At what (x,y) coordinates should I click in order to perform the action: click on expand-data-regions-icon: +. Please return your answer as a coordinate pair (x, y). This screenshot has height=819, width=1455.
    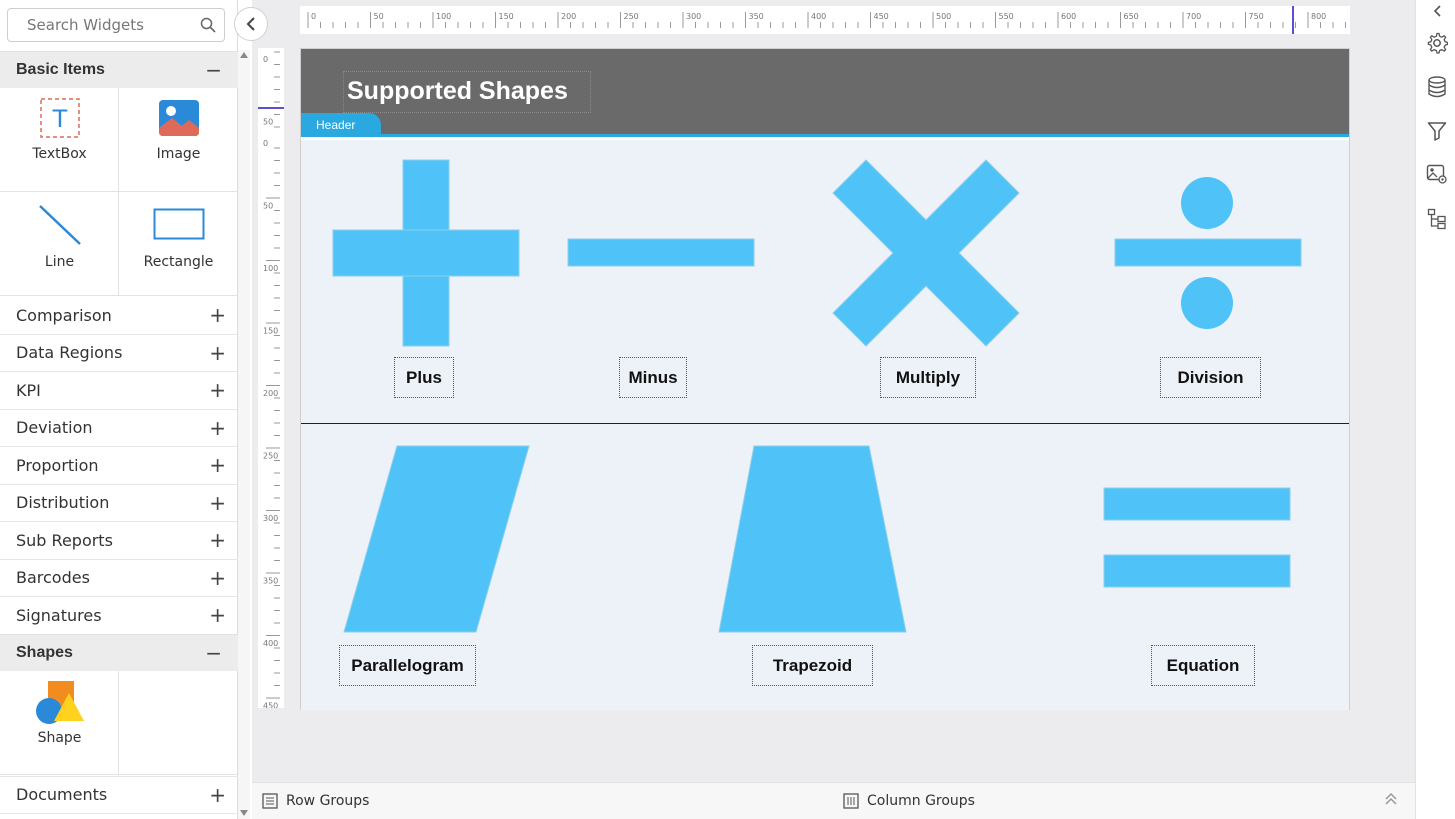
    Looking at the image, I should click on (217, 353).